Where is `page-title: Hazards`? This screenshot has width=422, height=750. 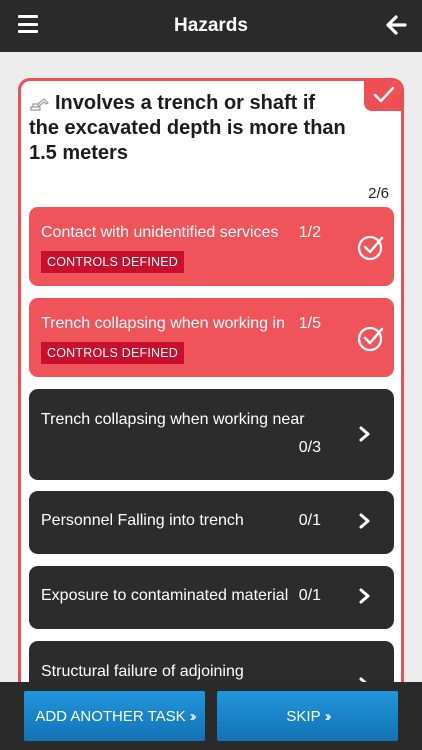 page-title: Hazards is located at coordinates (211, 25).